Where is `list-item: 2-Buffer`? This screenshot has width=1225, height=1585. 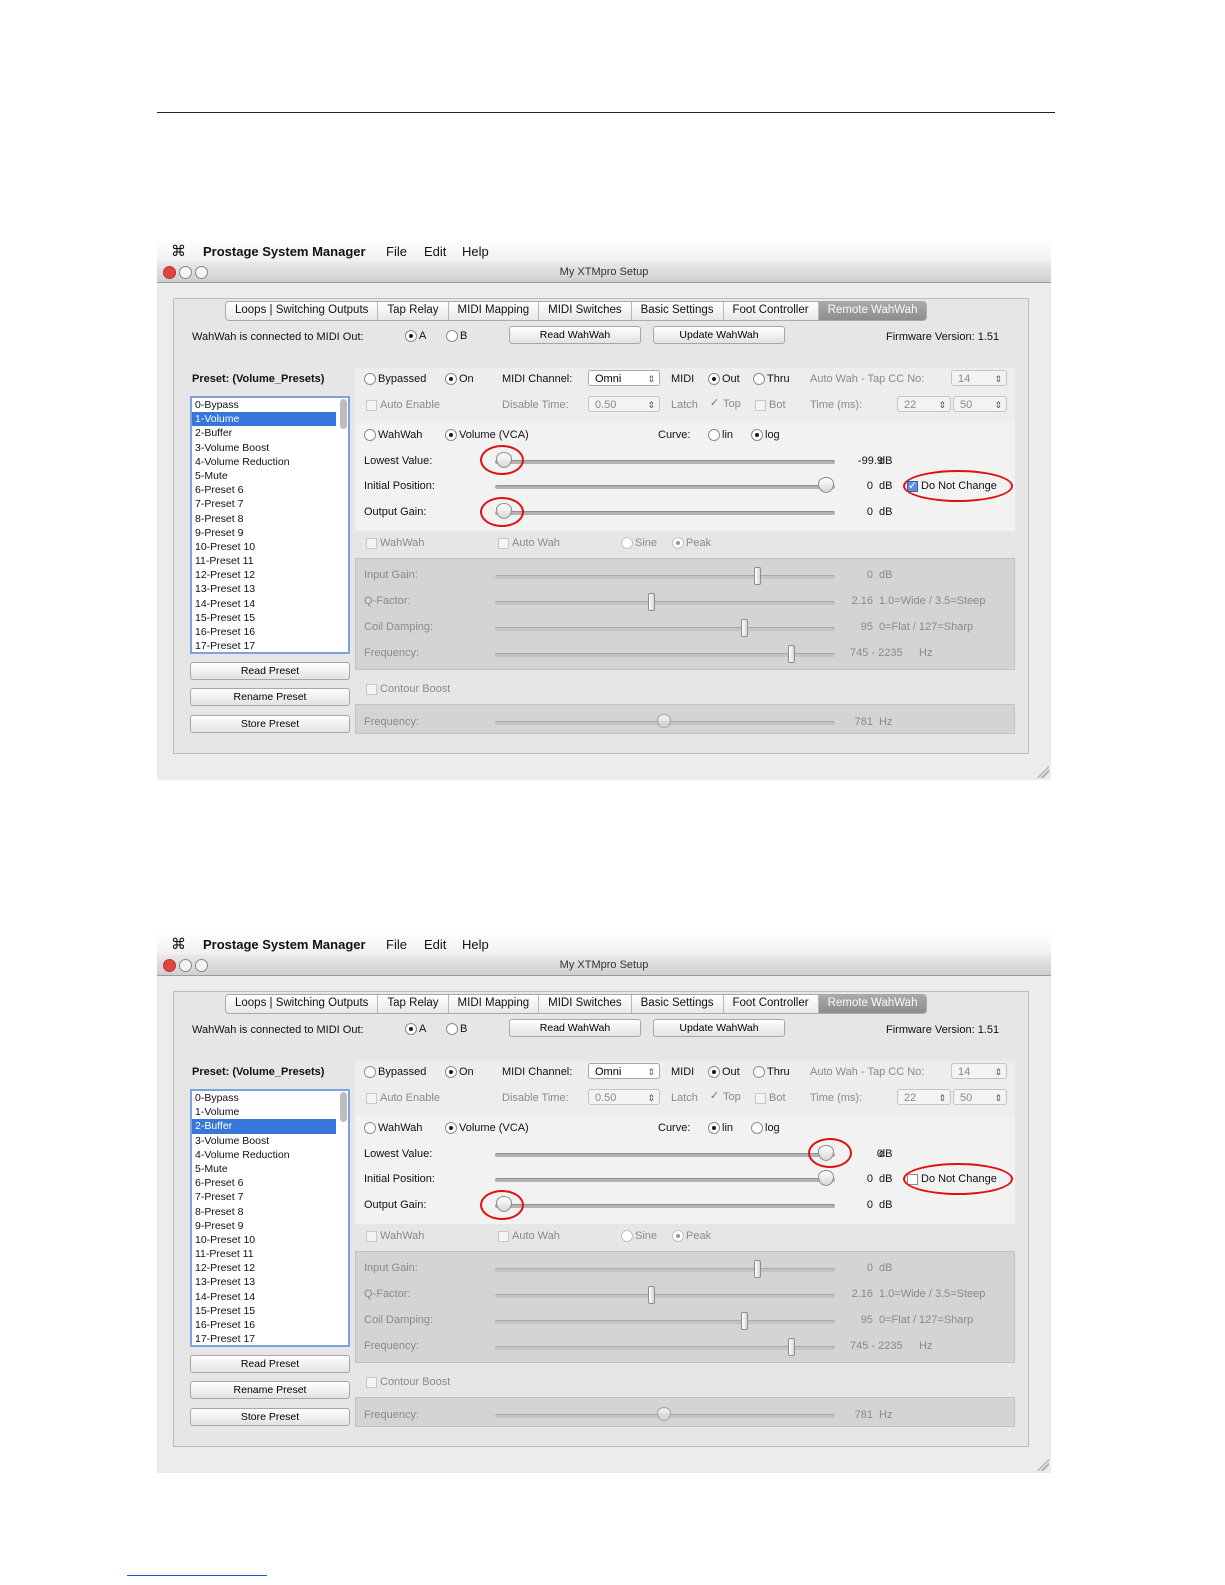 list-item: 2-Buffer is located at coordinates (270, 433).